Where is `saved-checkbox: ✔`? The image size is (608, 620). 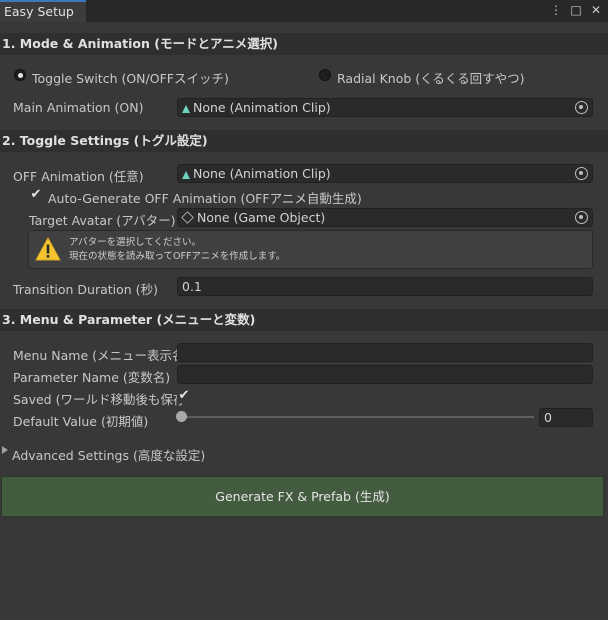 saved-checkbox: ✔ is located at coordinates (184, 396).